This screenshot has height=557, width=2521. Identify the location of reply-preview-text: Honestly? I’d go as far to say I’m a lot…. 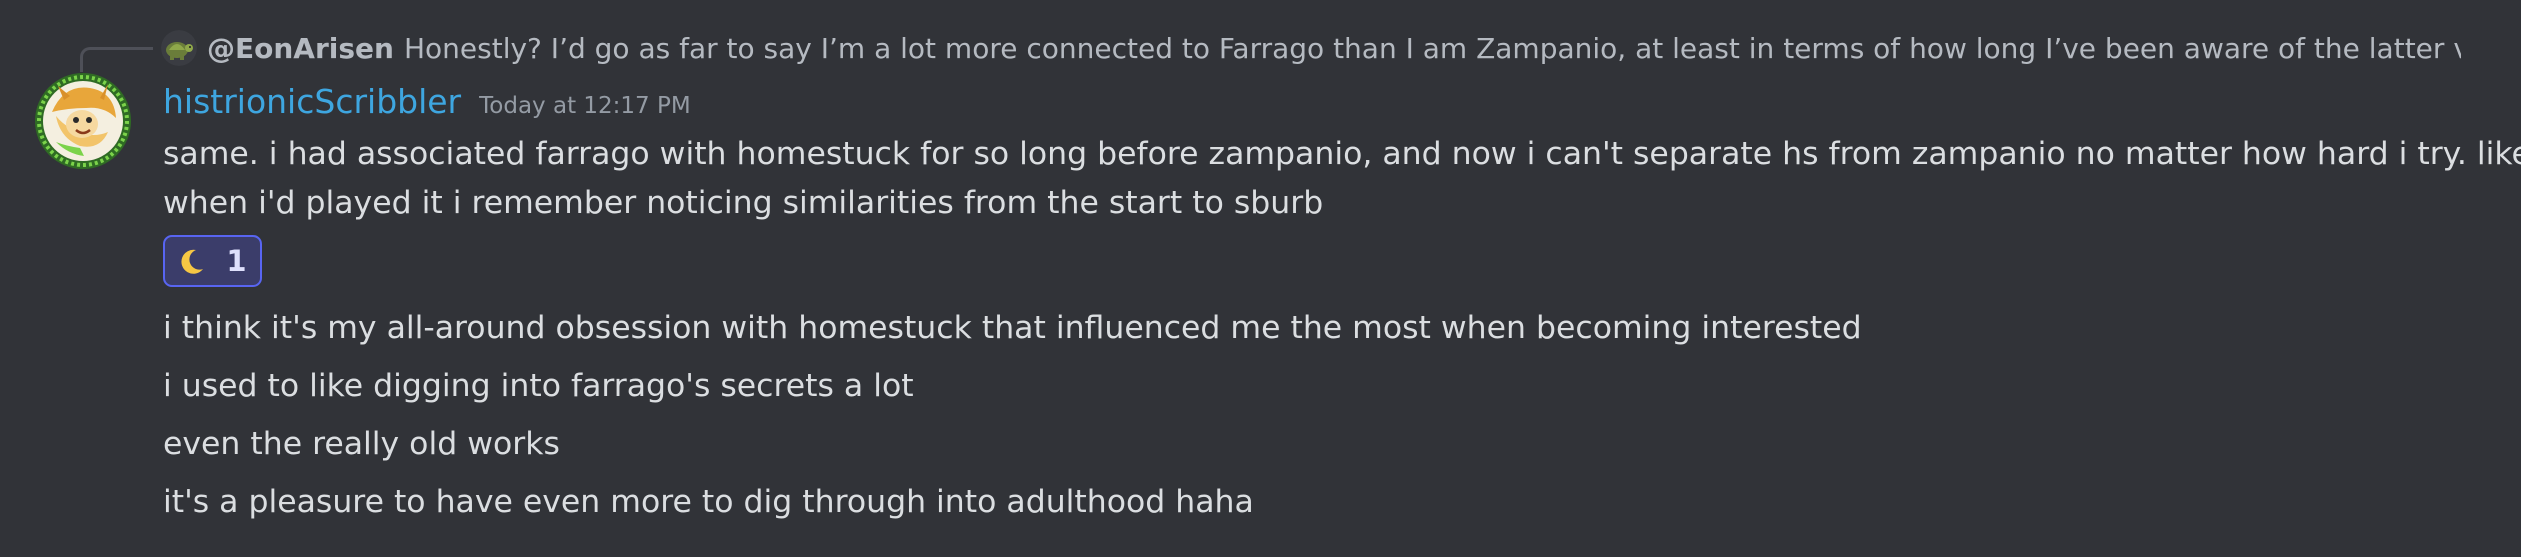
(1432, 48).